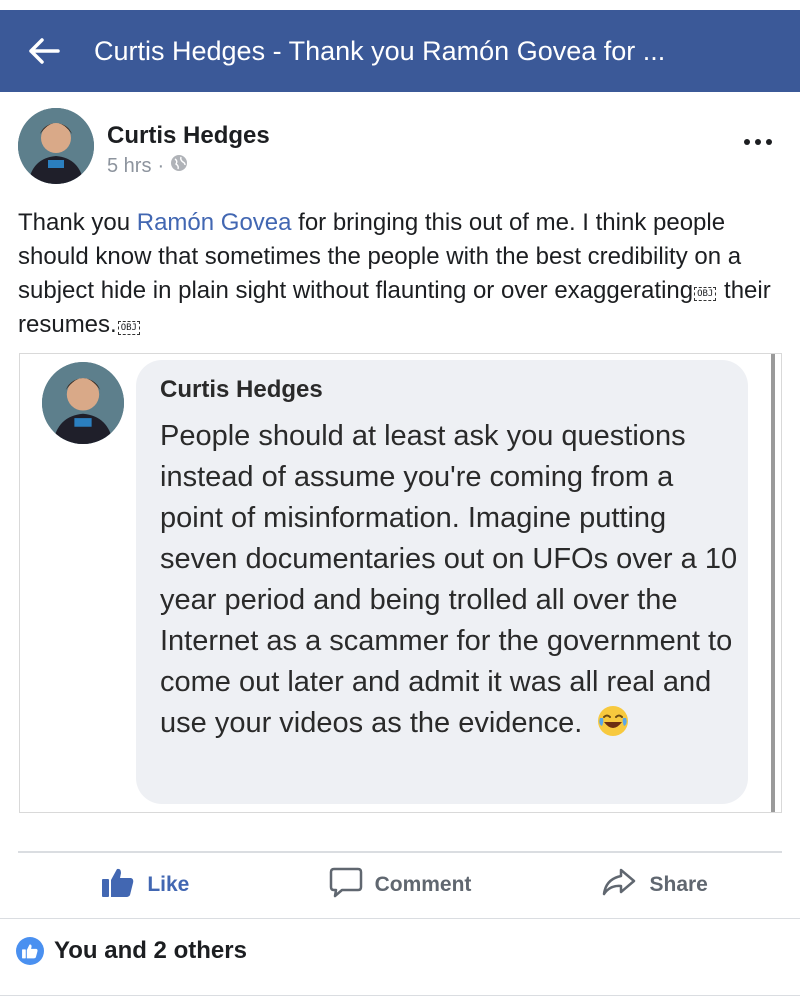  What do you see at coordinates (150, 950) in the screenshot?
I see `reactions-text: You and 2 others` at bounding box center [150, 950].